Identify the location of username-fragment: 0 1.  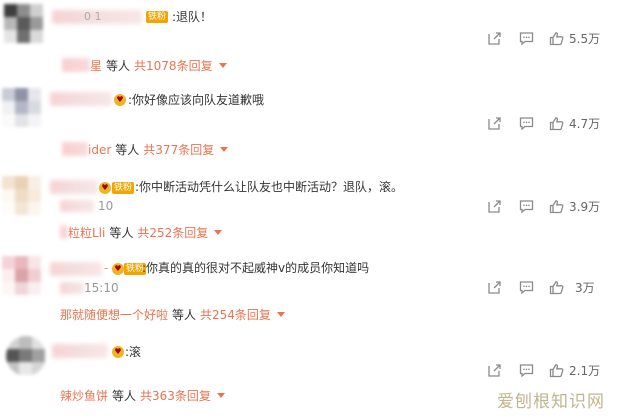
(93, 17).